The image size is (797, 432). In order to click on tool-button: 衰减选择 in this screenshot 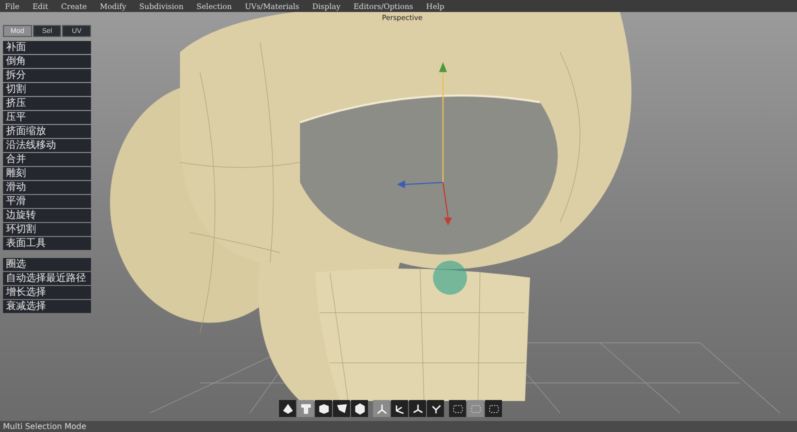, I will do `click(47, 306)`.